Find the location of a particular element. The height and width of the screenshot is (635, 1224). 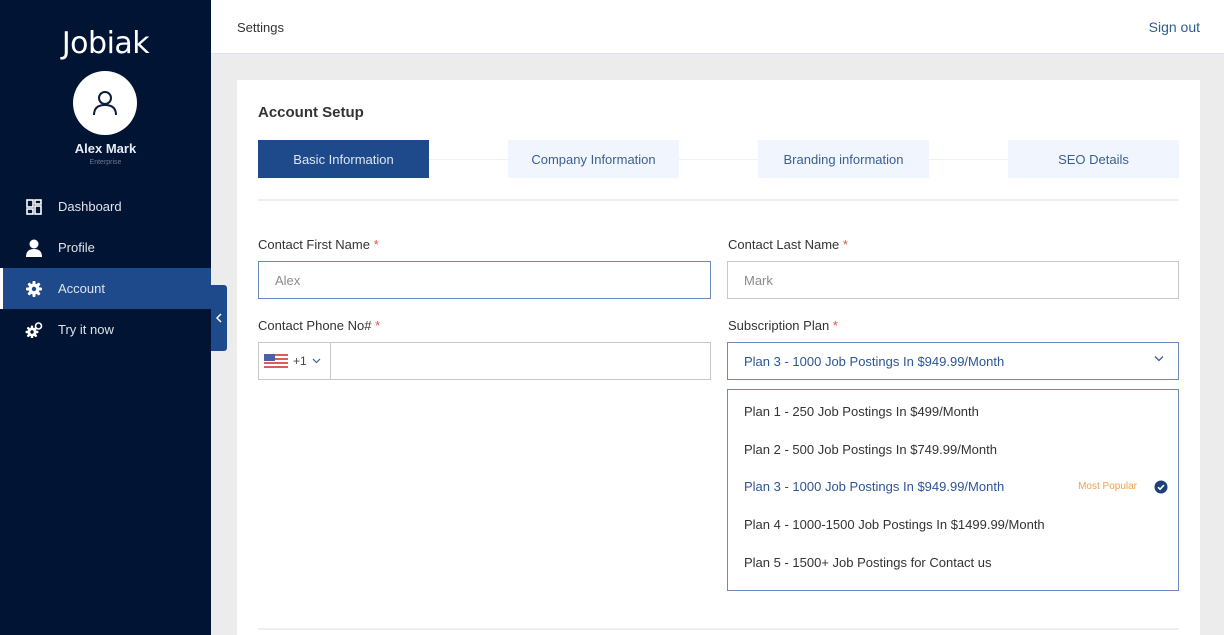

user-icon is located at coordinates (34, 248).